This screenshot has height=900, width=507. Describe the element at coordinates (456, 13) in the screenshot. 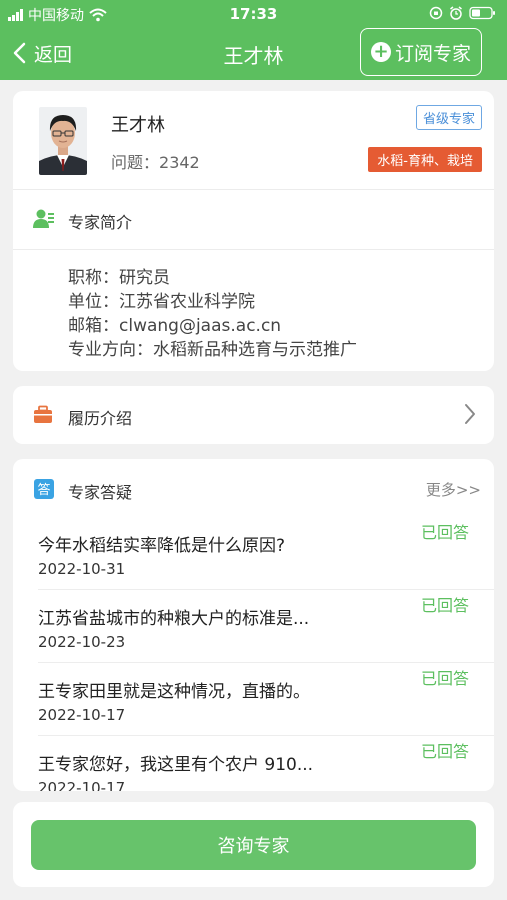

I see `alarm-icon` at that location.